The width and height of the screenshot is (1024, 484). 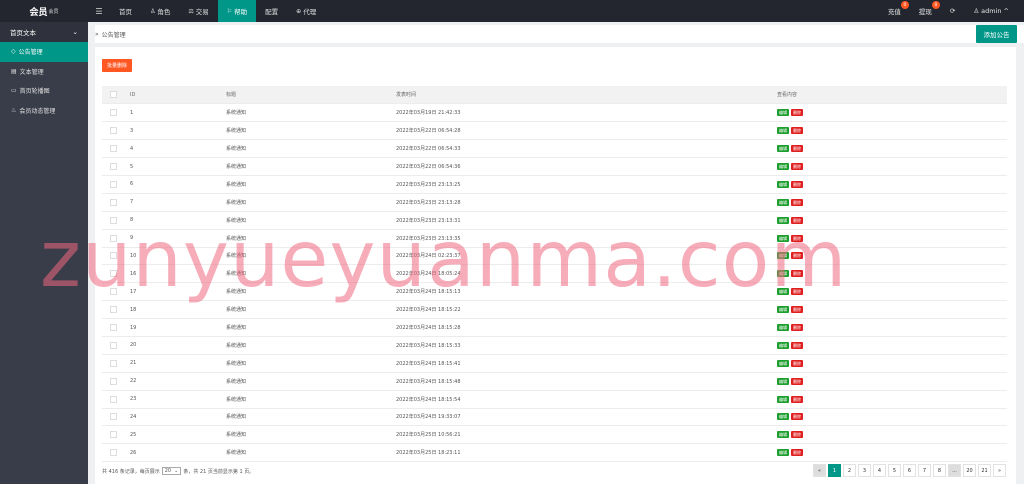 What do you see at coordinates (117, 65) in the screenshot?
I see `batch-delete-button: 批量删除` at bounding box center [117, 65].